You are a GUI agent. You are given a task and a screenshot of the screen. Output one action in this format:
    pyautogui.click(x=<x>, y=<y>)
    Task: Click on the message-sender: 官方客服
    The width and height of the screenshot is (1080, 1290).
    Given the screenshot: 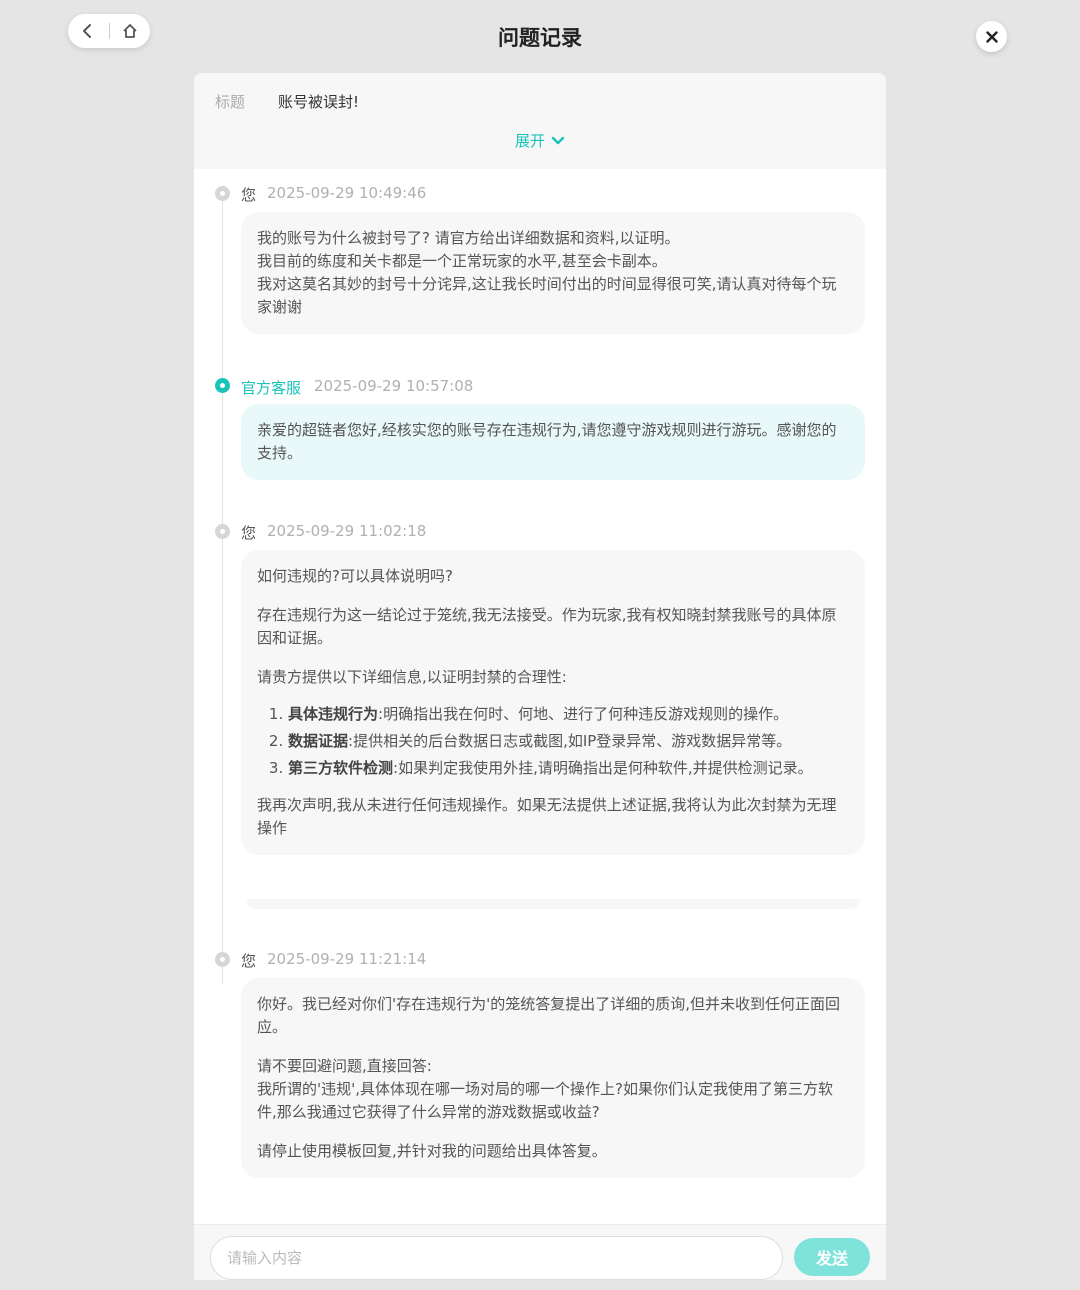 What is the action you would take?
    pyautogui.click(x=271, y=388)
    